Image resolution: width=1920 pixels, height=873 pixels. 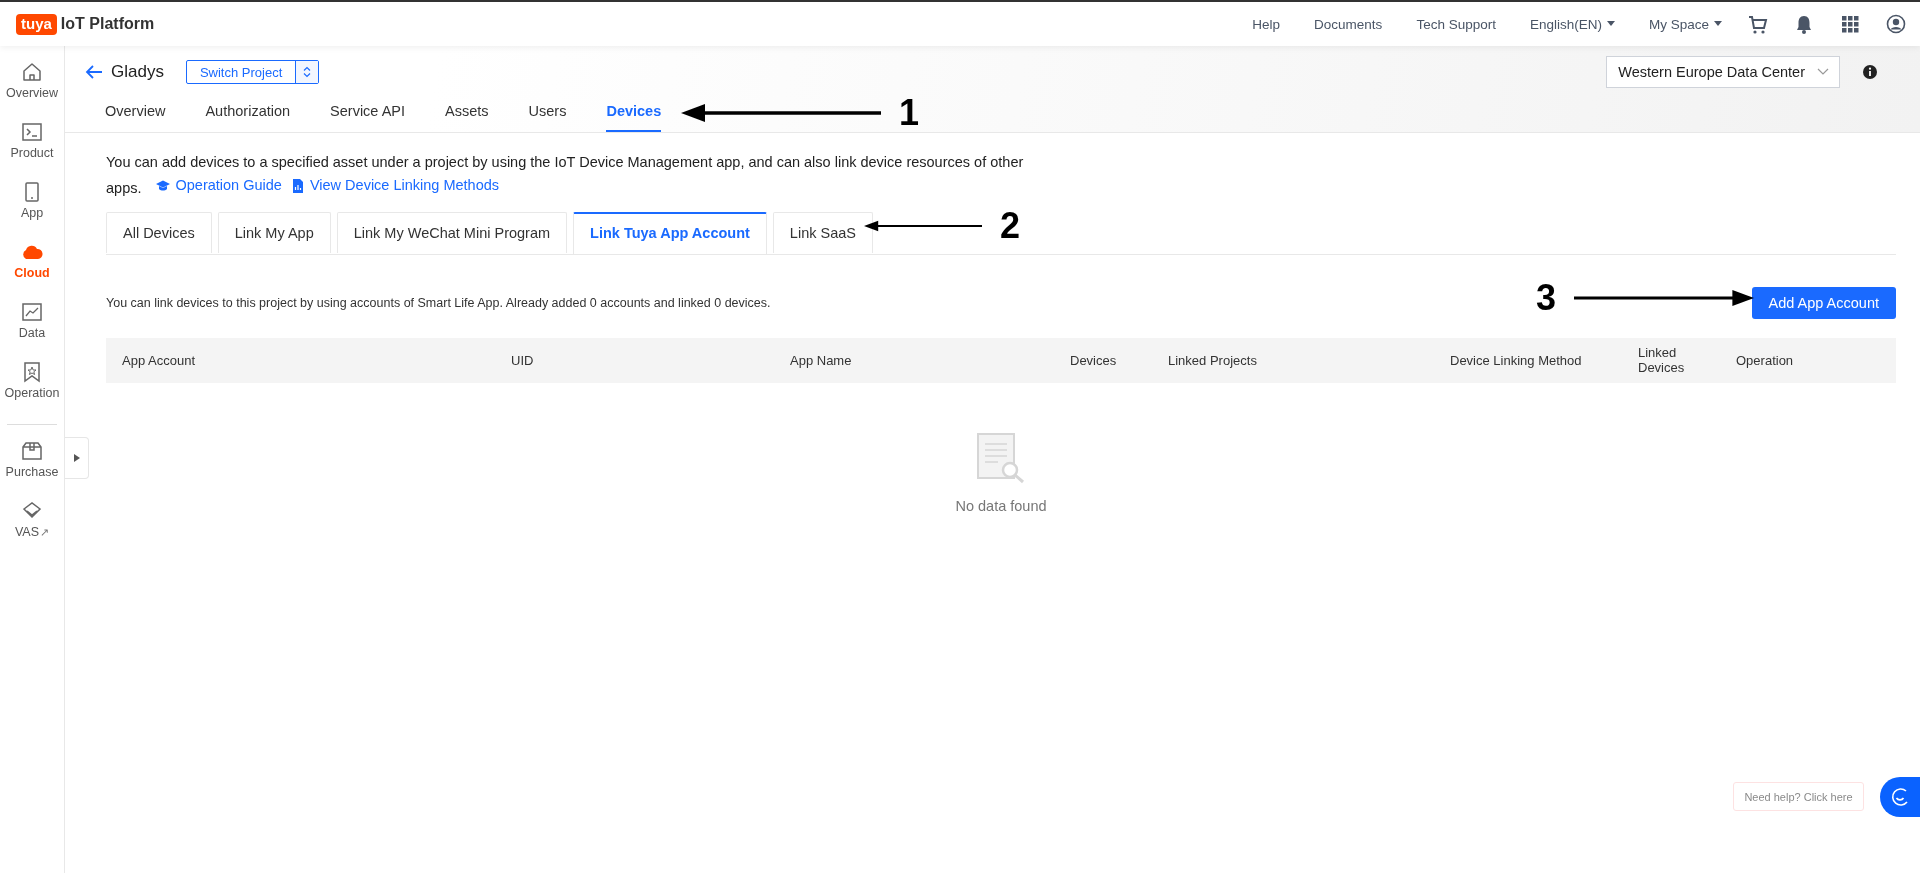 What do you see at coordinates (438, 302) in the screenshot?
I see `info-text: You can link devices to this project by using accounts of Smart Life App. Already added 0 accounts and linked 0 devices.` at bounding box center [438, 302].